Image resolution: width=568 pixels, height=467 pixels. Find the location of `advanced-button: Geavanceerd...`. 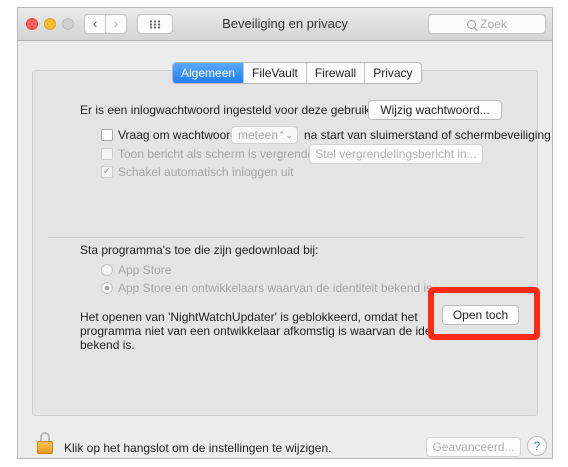

advanced-button: Geavanceerd... is located at coordinates (473, 447).